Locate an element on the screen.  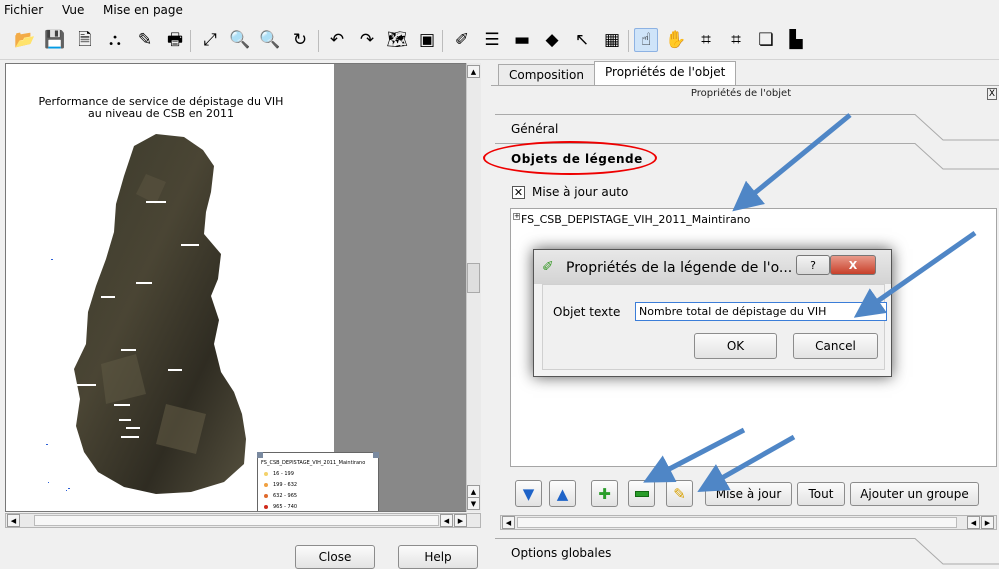
zoom-out-icon: 🔍 is located at coordinates (270, 40).